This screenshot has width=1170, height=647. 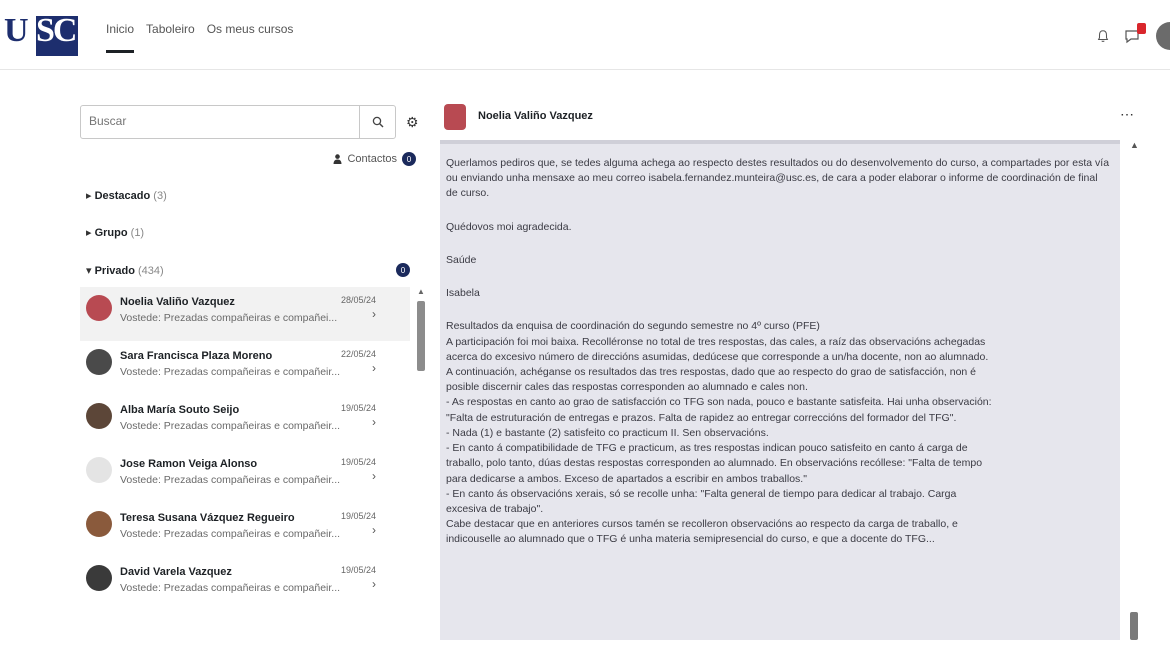 I want to click on conversation-date: 22/05/24, so click(x=358, y=354).